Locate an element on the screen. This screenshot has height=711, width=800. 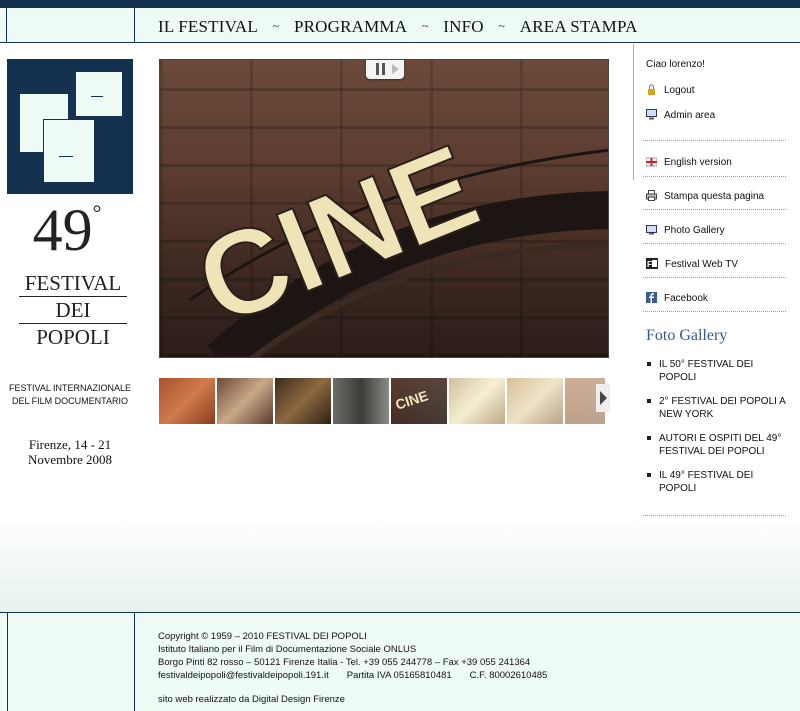
gallery-item: IL 49° FESTIVAL DEI POPOLI is located at coordinates (719, 482).